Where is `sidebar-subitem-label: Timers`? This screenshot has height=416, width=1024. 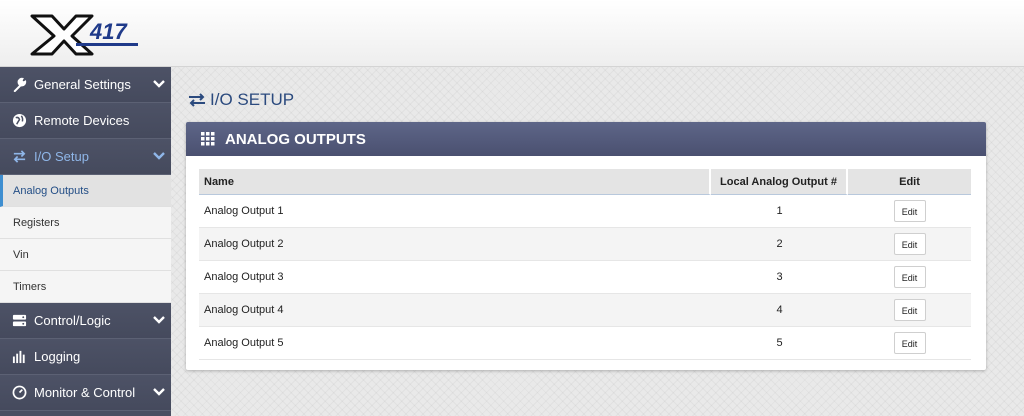
sidebar-subitem-label: Timers is located at coordinates (30, 286).